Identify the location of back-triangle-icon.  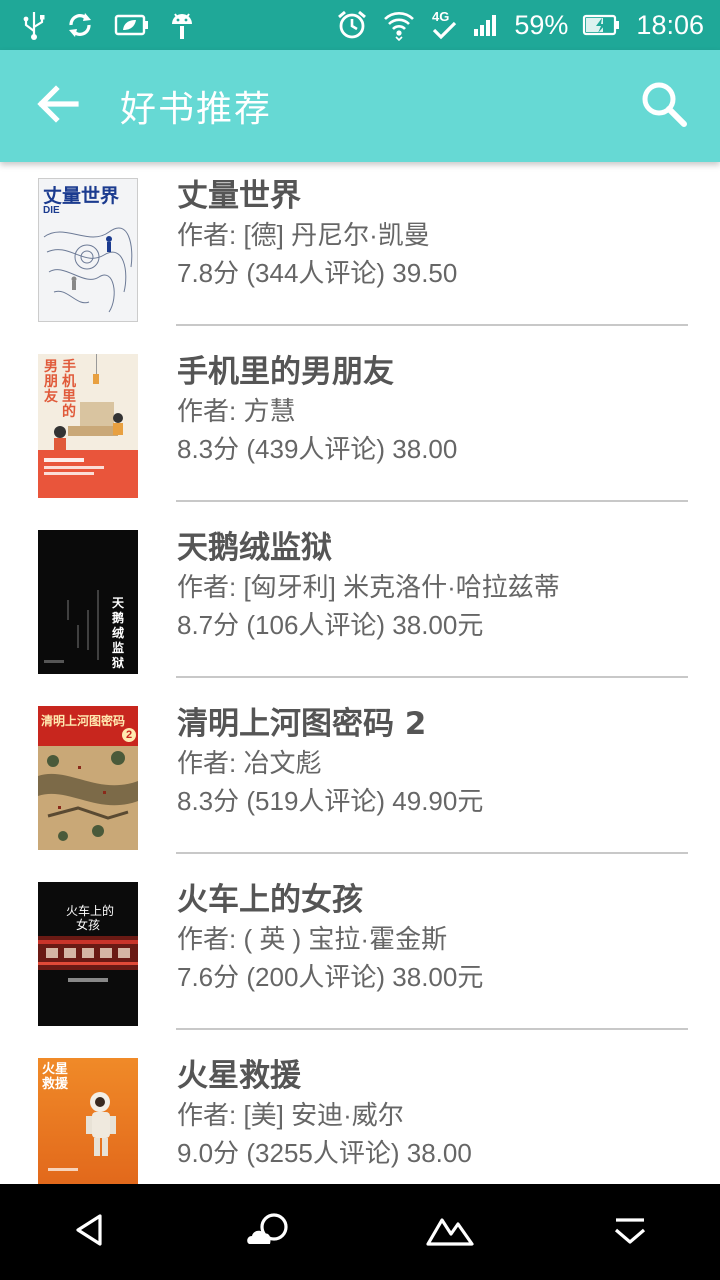
(90, 1232).